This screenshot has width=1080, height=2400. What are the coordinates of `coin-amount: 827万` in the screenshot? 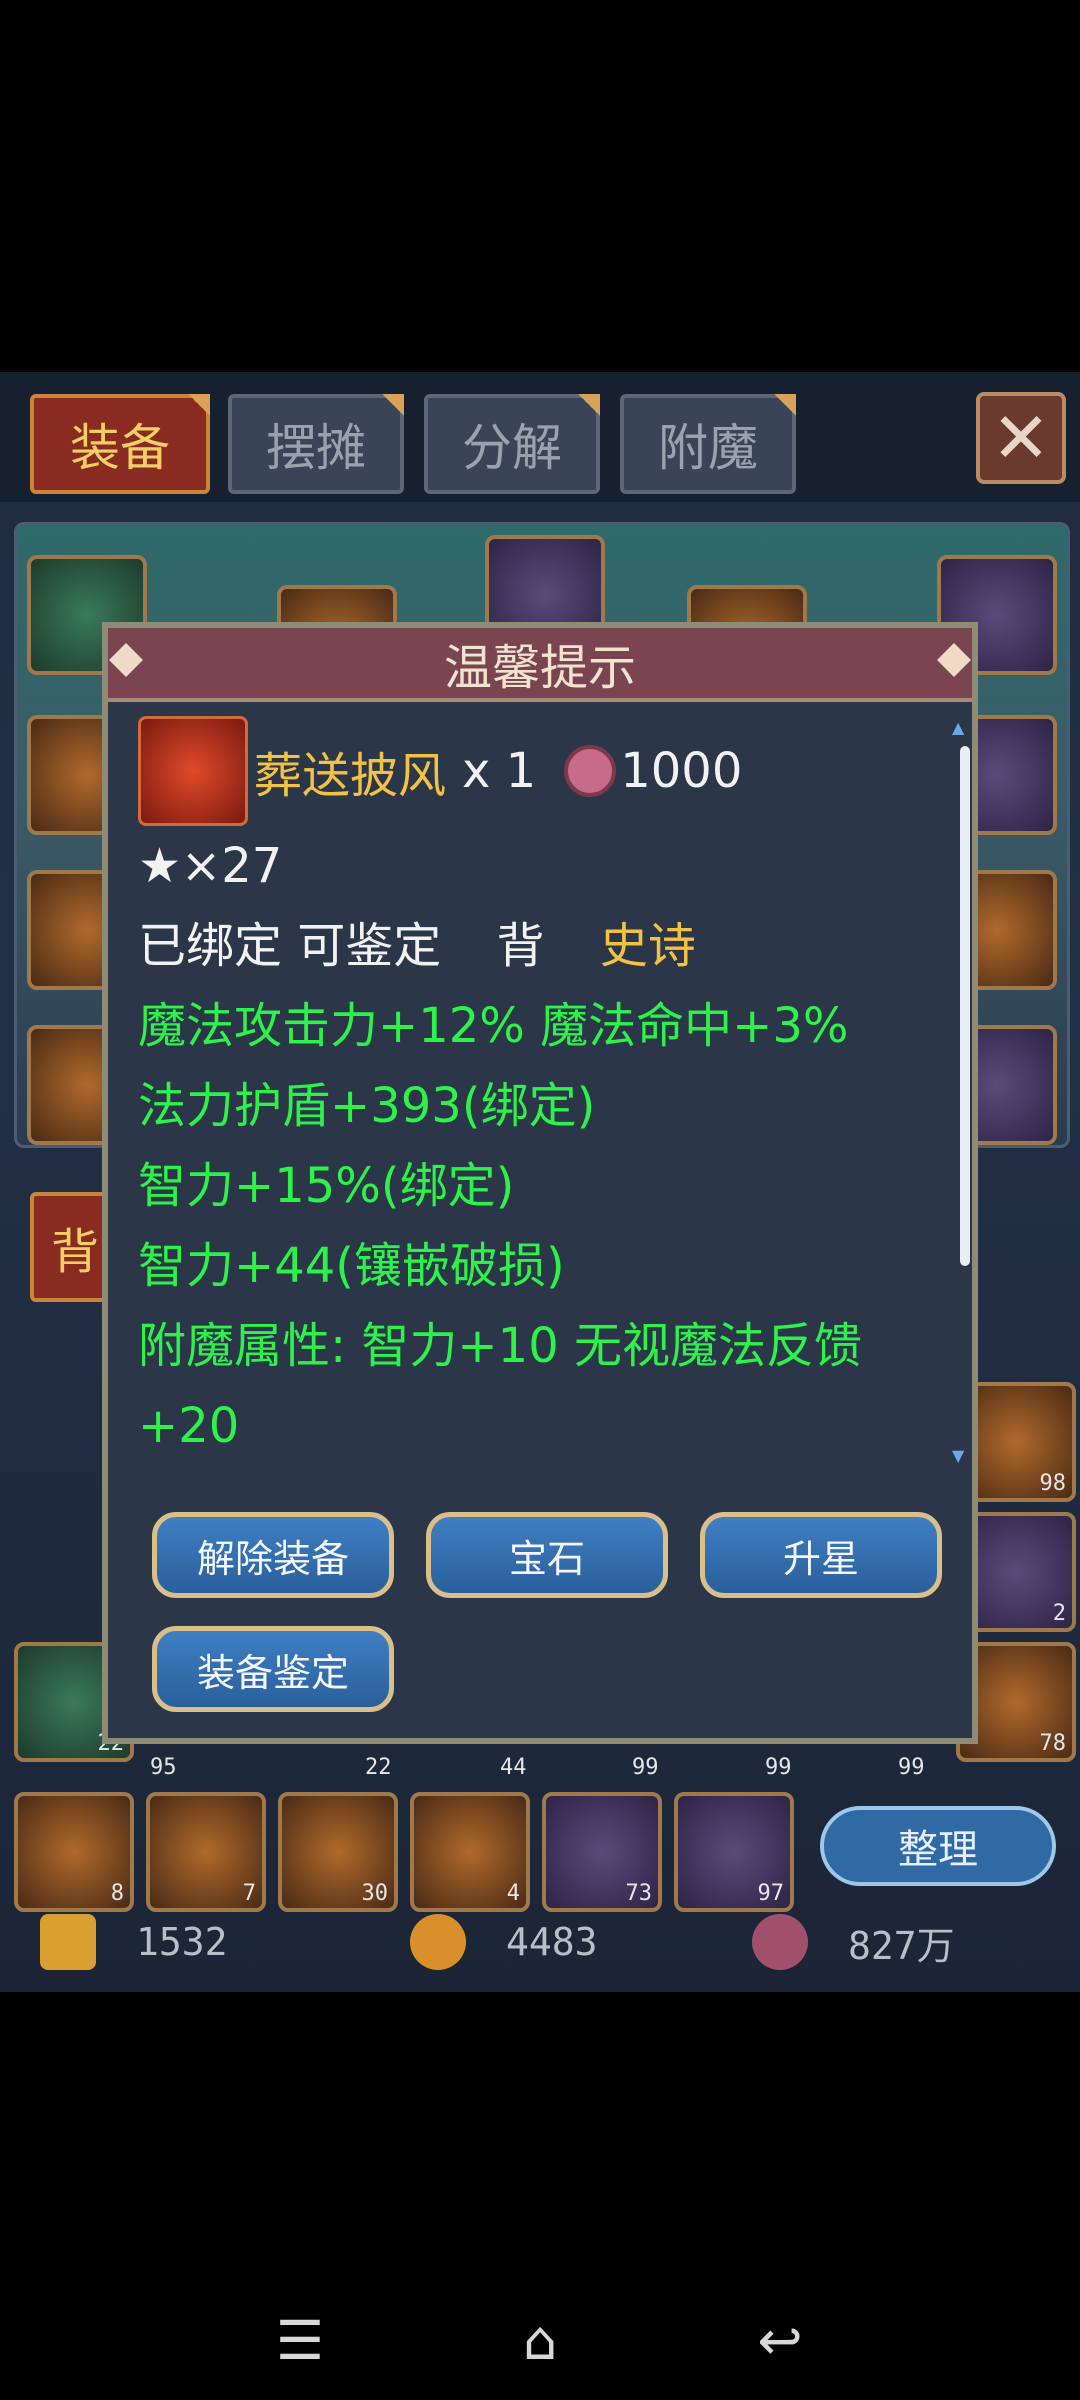 It's located at (901, 1945).